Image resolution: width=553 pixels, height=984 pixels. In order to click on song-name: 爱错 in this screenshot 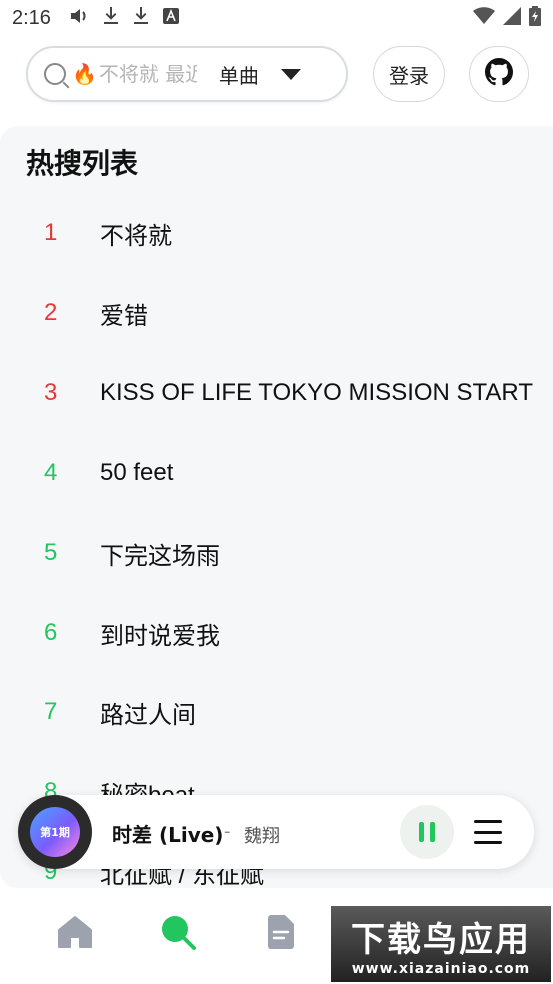, I will do `click(124, 316)`.